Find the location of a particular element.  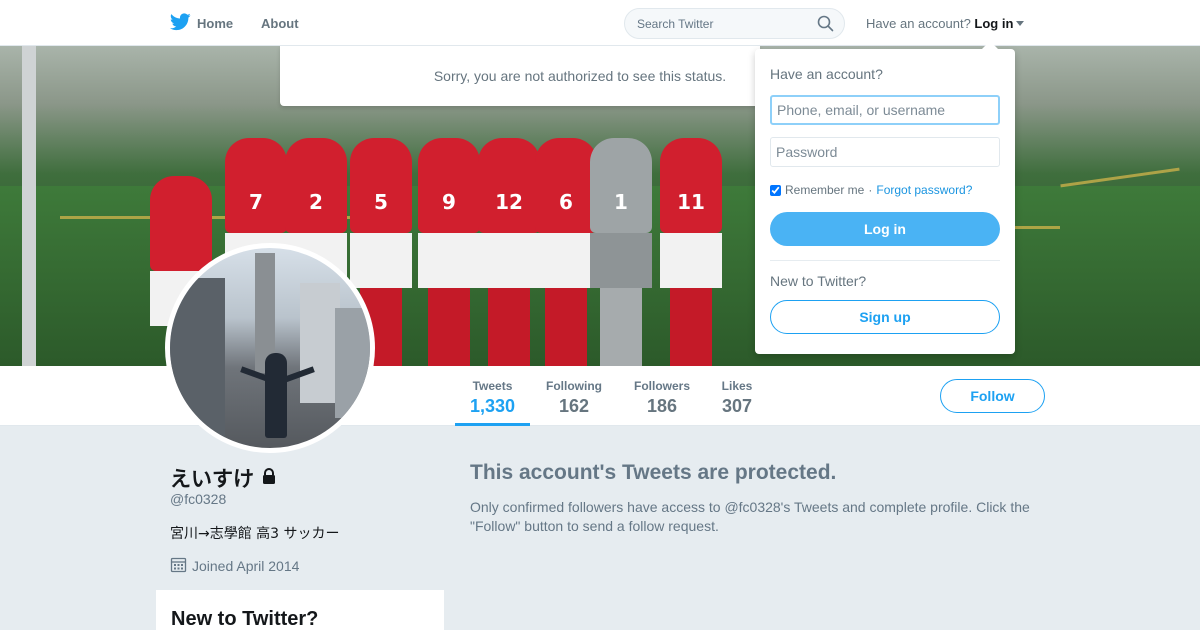

password-field is located at coordinates (885, 152).